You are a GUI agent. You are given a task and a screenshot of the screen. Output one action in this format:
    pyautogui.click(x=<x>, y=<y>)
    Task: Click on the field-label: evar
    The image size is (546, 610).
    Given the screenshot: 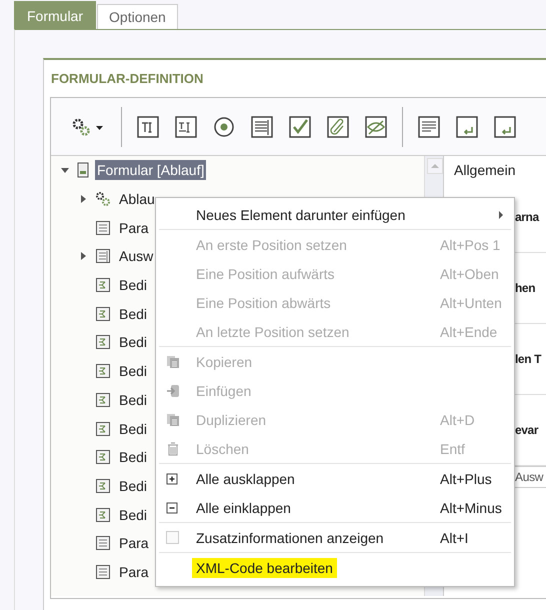 What is the action you would take?
    pyautogui.click(x=526, y=430)
    